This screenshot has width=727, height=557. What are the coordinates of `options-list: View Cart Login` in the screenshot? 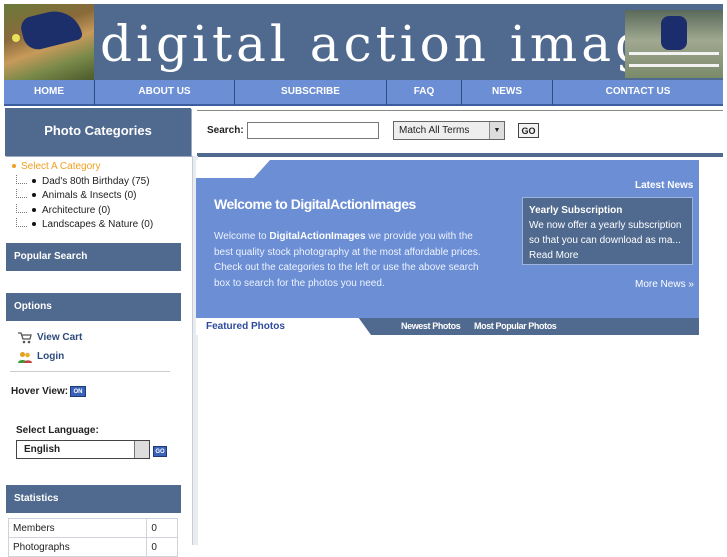 It's located at (50, 347).